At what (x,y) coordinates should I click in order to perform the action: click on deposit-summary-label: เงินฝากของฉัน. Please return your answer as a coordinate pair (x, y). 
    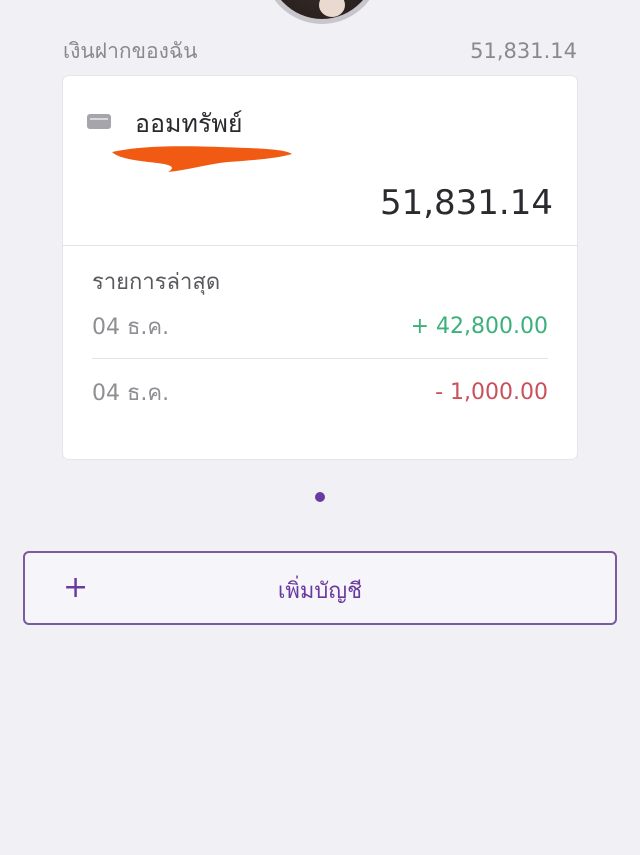
    Looking at the image, I should click on (130, 50).